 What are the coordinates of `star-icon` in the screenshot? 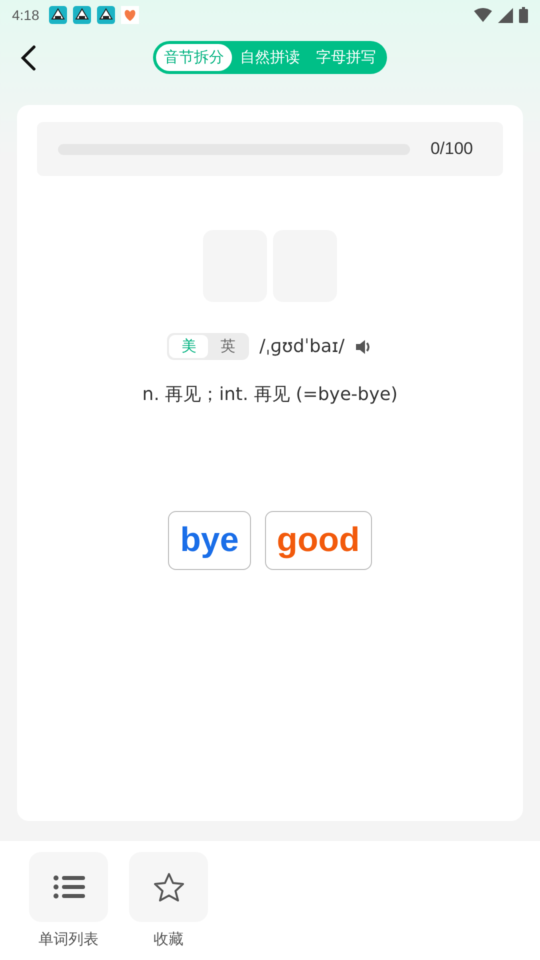 It's located at (168, 887).